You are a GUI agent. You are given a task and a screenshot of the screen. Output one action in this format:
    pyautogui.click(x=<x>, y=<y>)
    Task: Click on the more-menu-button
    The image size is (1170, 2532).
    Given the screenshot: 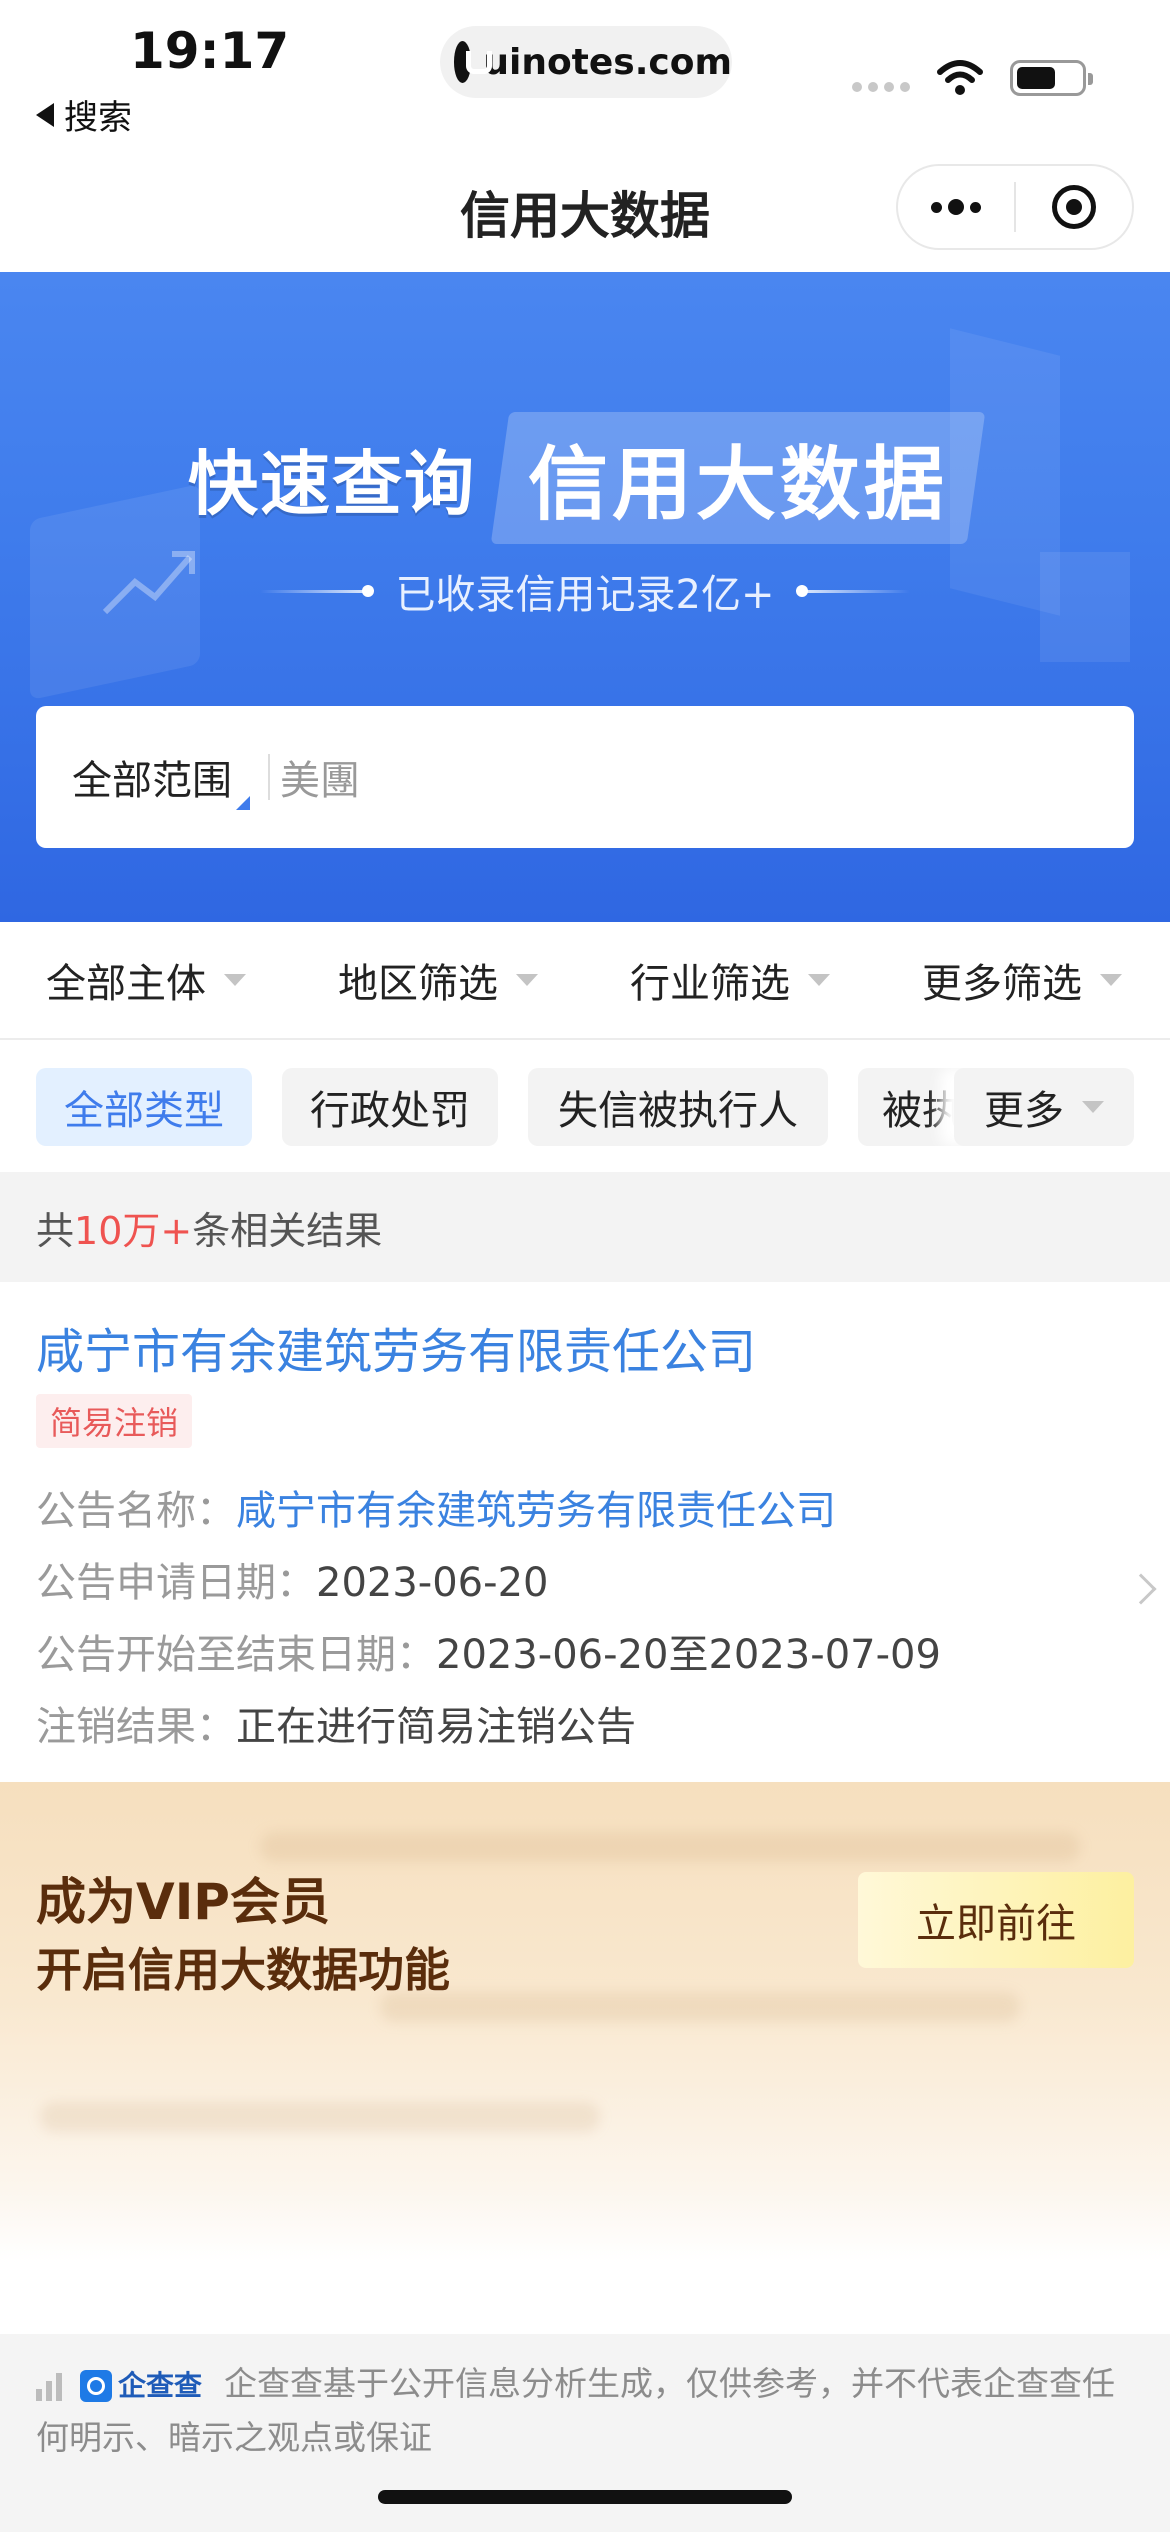 What is the action you would take?
    pyautogui.click(x=956, y=207)
    